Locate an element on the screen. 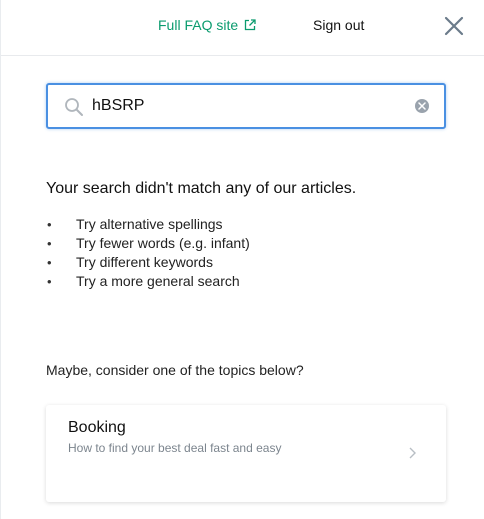 This screenshot has height=519, width=484. full-faq-site-link: Full FAQ site is located at coordinates (207, 25).